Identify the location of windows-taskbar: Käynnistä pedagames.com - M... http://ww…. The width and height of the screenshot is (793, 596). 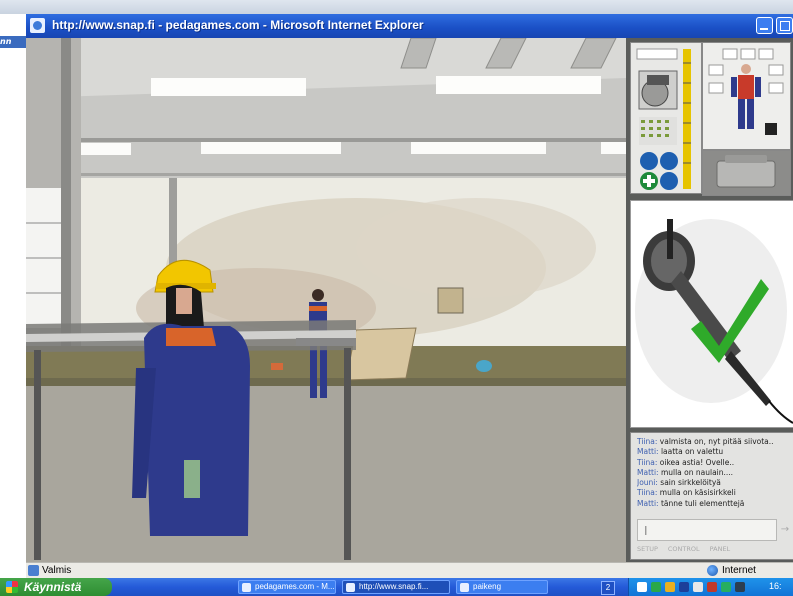
(396, 587).